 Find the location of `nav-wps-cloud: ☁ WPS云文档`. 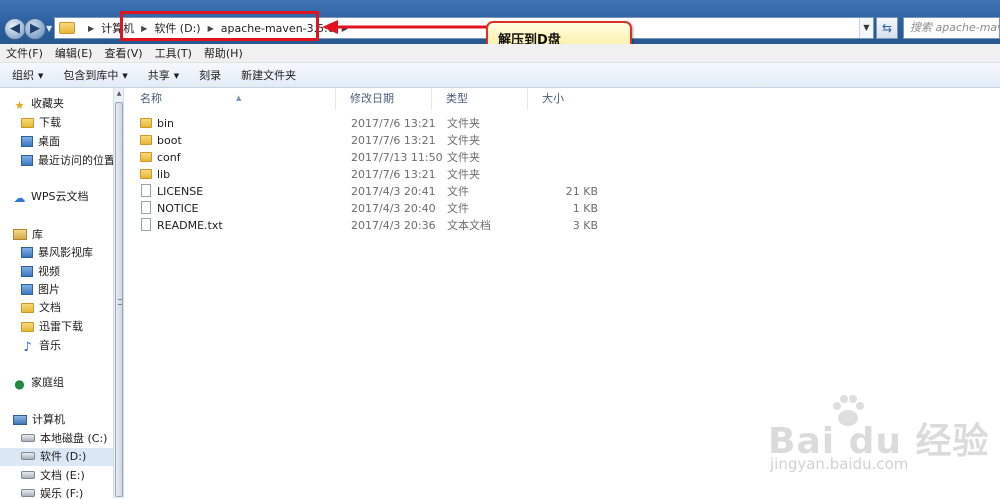

nav-wps-cloud: ☁ WPS云文档 is located at coordinates (56, 197).